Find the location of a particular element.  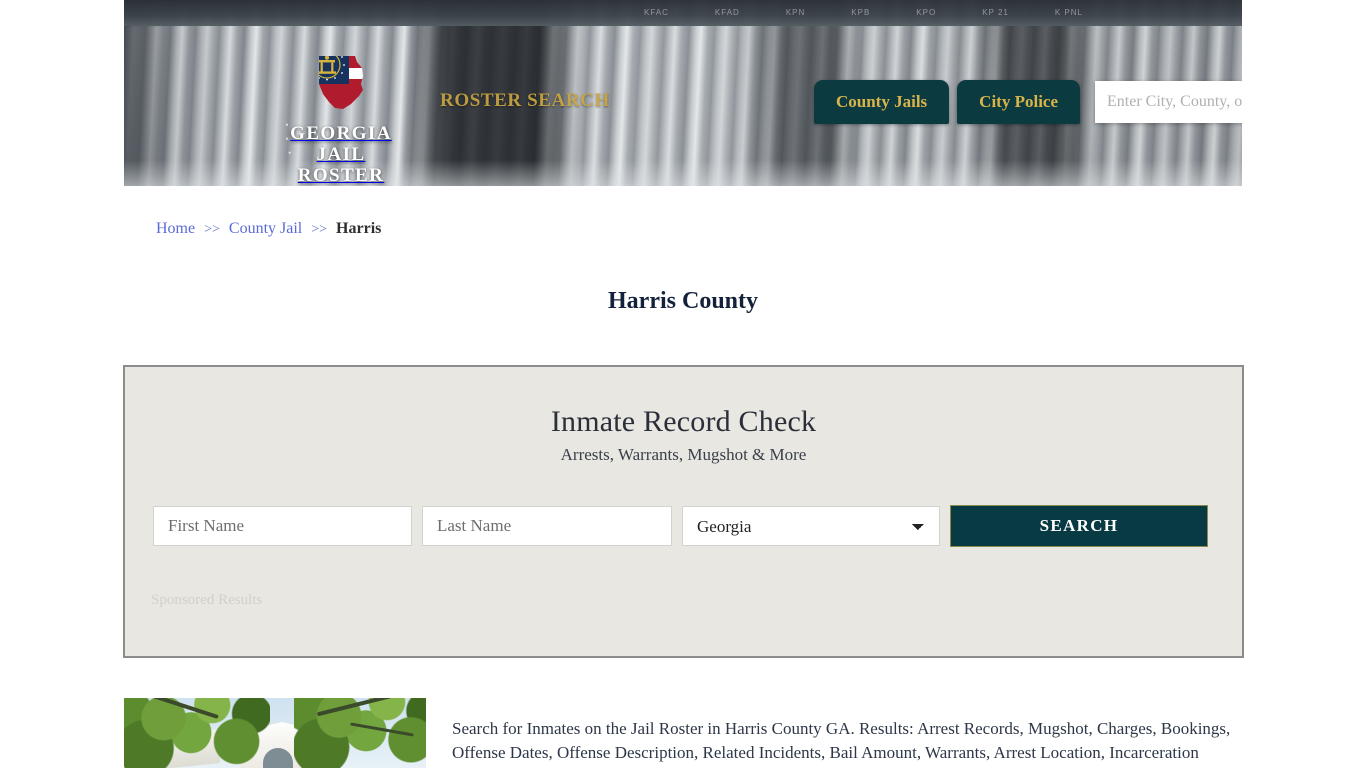

breadcrumb-item-county-jail: County Jail is located at coordinates (265, 229).